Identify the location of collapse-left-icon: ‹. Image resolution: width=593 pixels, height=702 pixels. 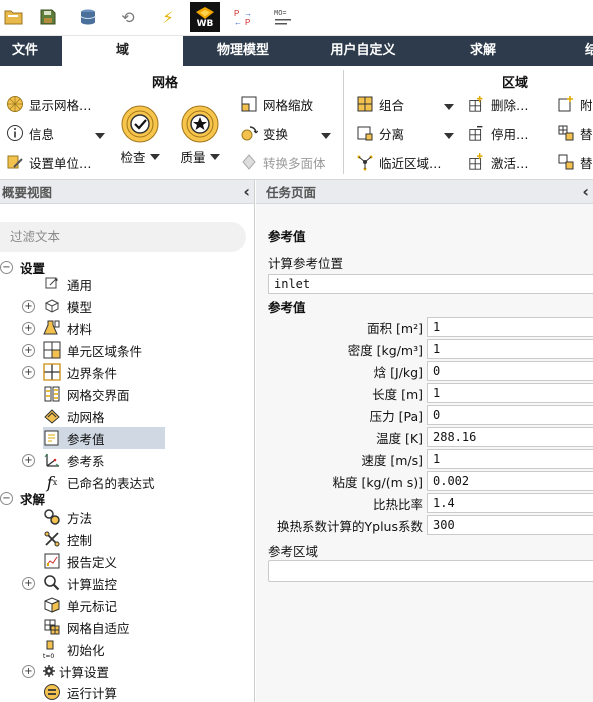
(246, 191).